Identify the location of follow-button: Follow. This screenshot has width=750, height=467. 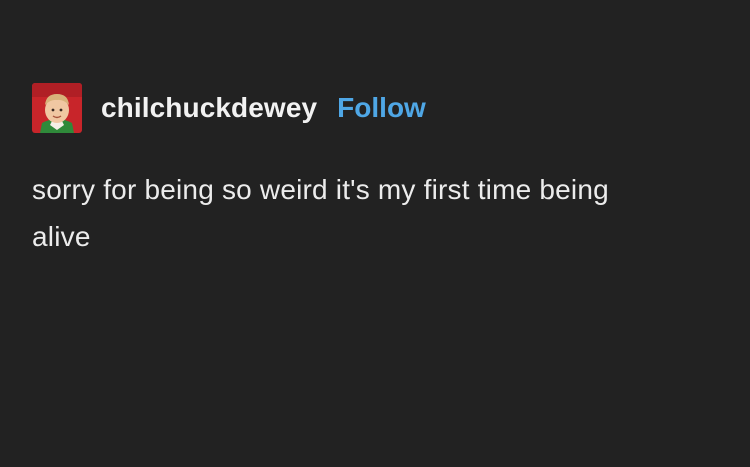
(381, 108).